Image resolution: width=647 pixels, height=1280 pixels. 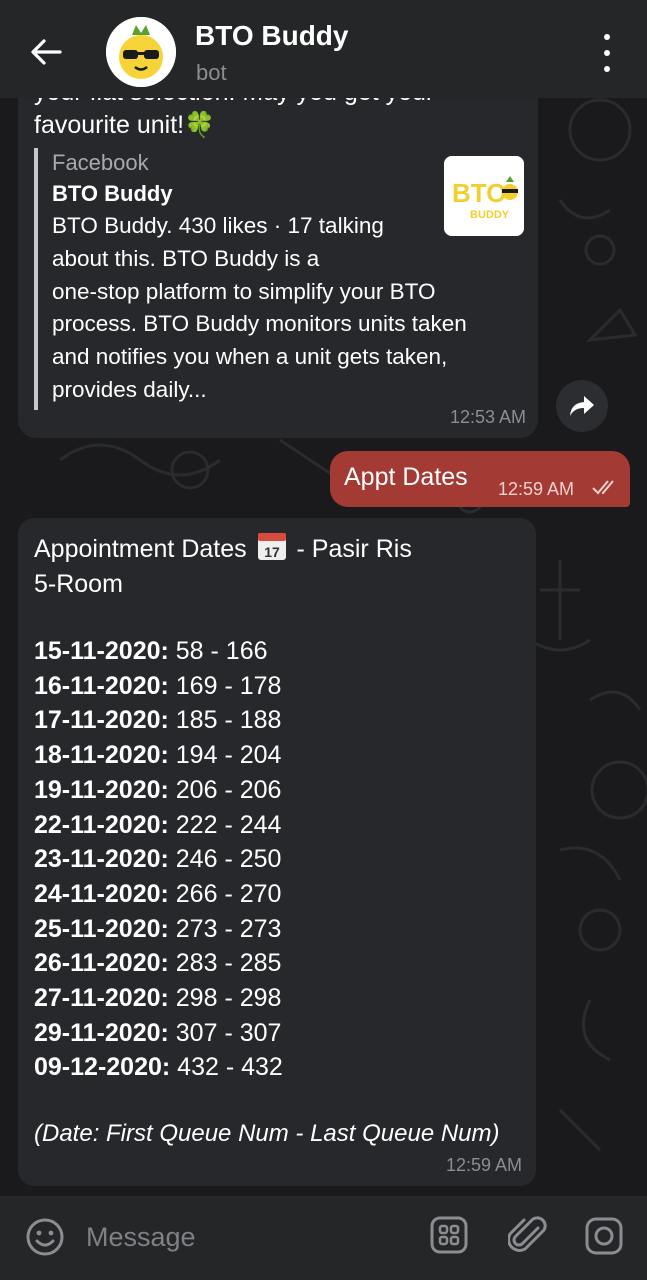 I want to click on queue-range: 206 - 206, so click(x=228, y=789).